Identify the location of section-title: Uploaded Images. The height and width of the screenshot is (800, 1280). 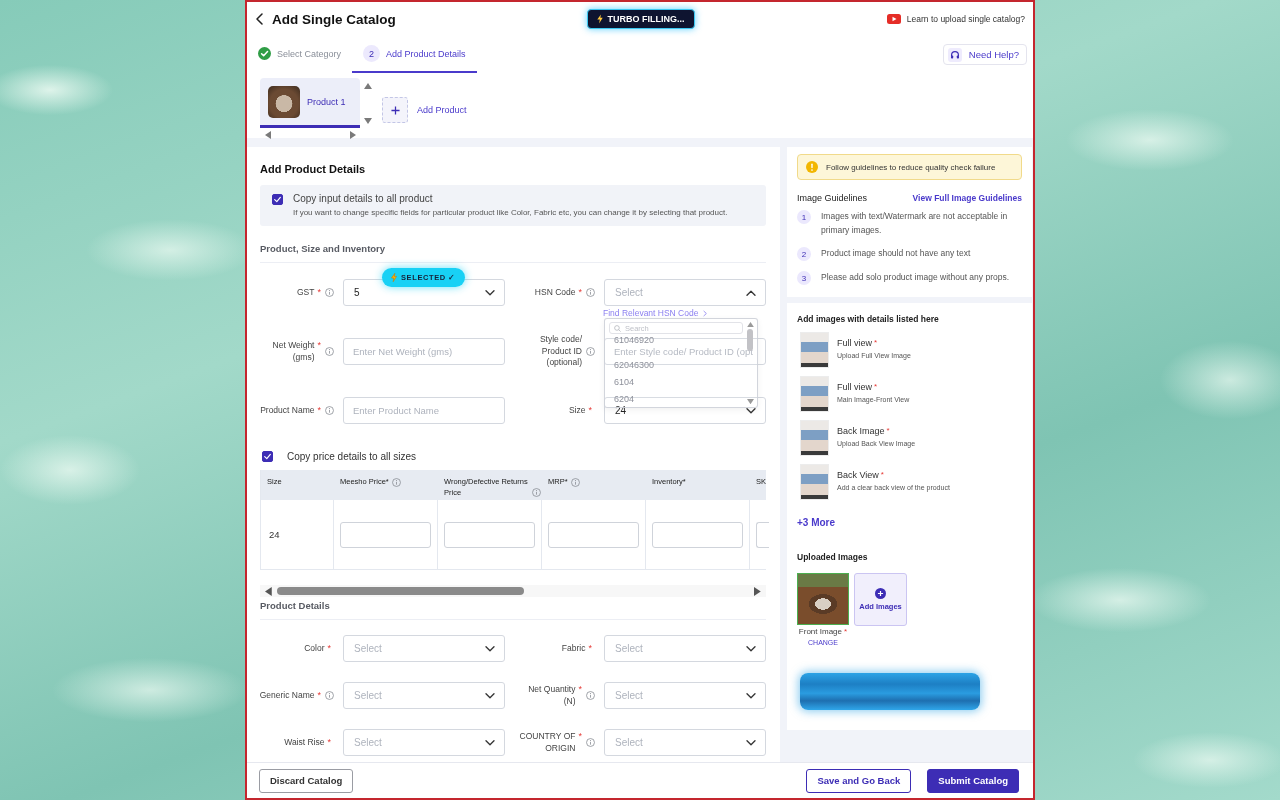
(832, 557).